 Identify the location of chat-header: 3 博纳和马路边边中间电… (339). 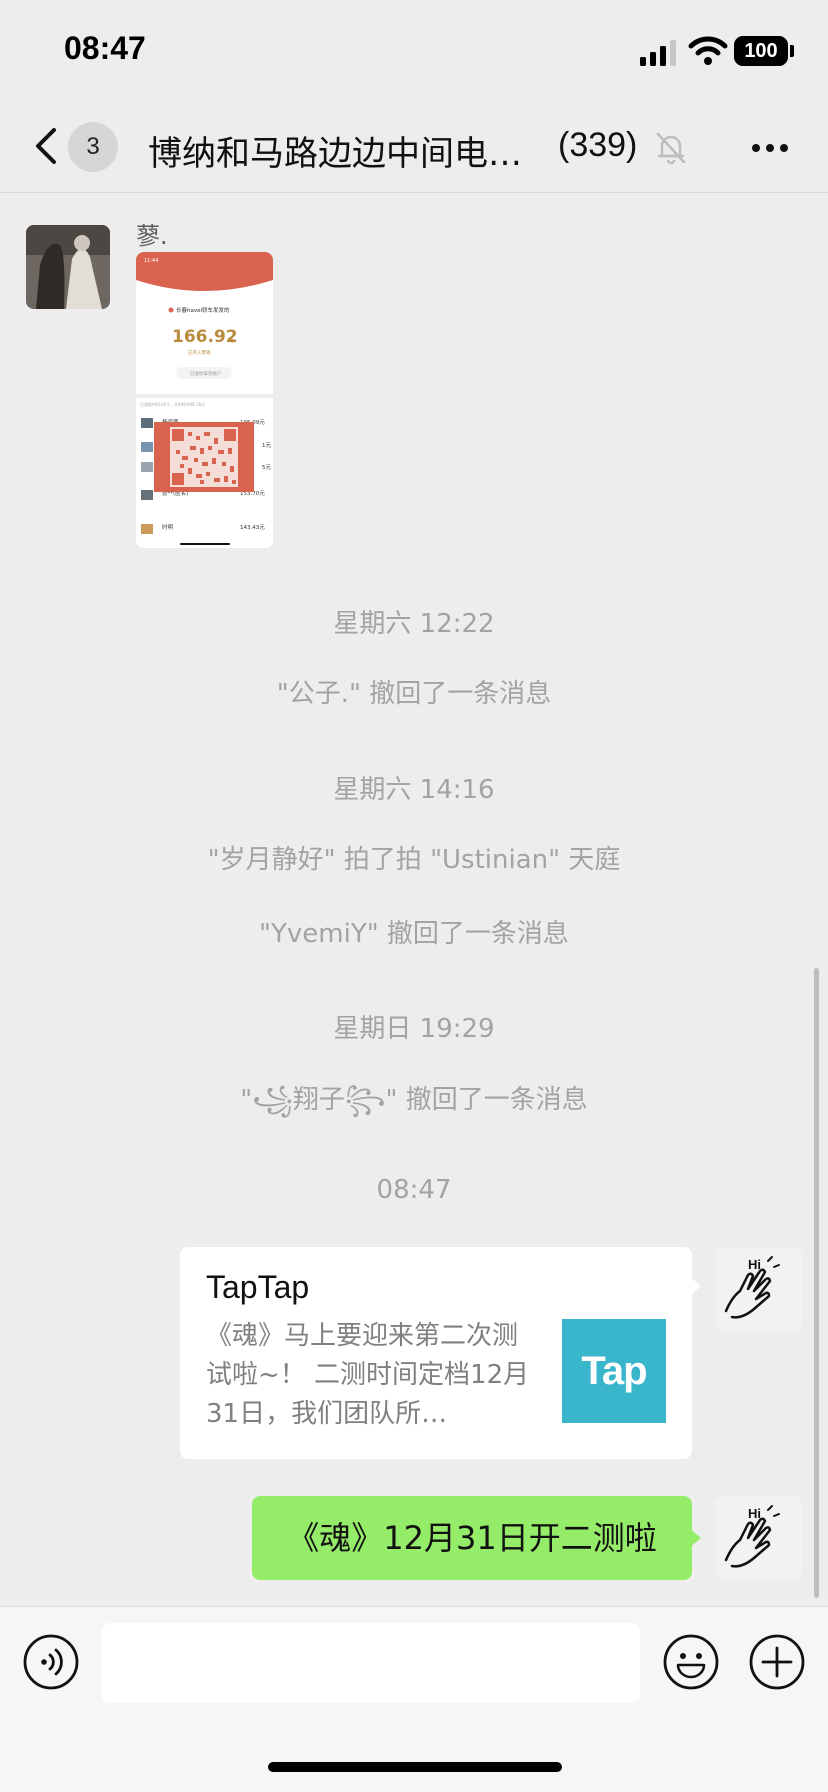
(414, 146).